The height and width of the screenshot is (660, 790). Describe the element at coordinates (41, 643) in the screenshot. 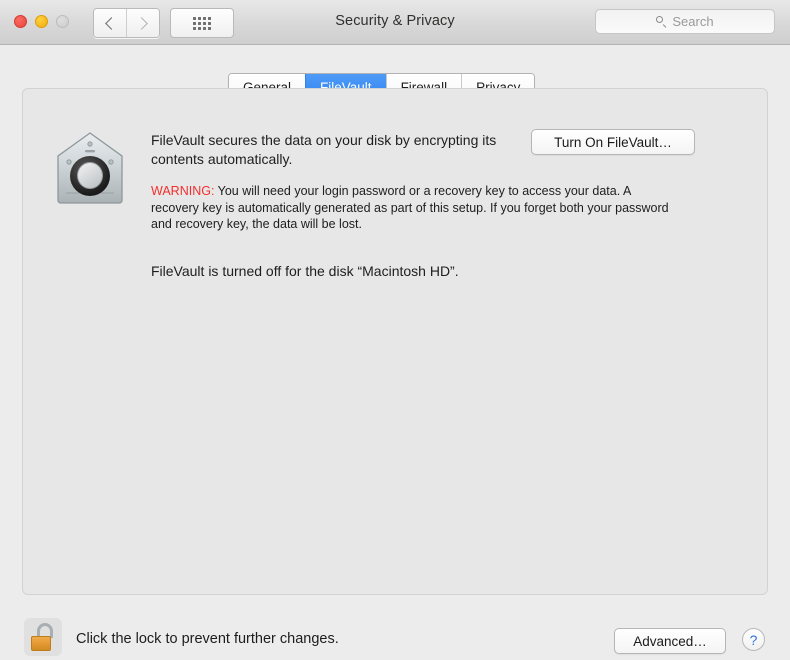

I see `padlock-body` at that location.